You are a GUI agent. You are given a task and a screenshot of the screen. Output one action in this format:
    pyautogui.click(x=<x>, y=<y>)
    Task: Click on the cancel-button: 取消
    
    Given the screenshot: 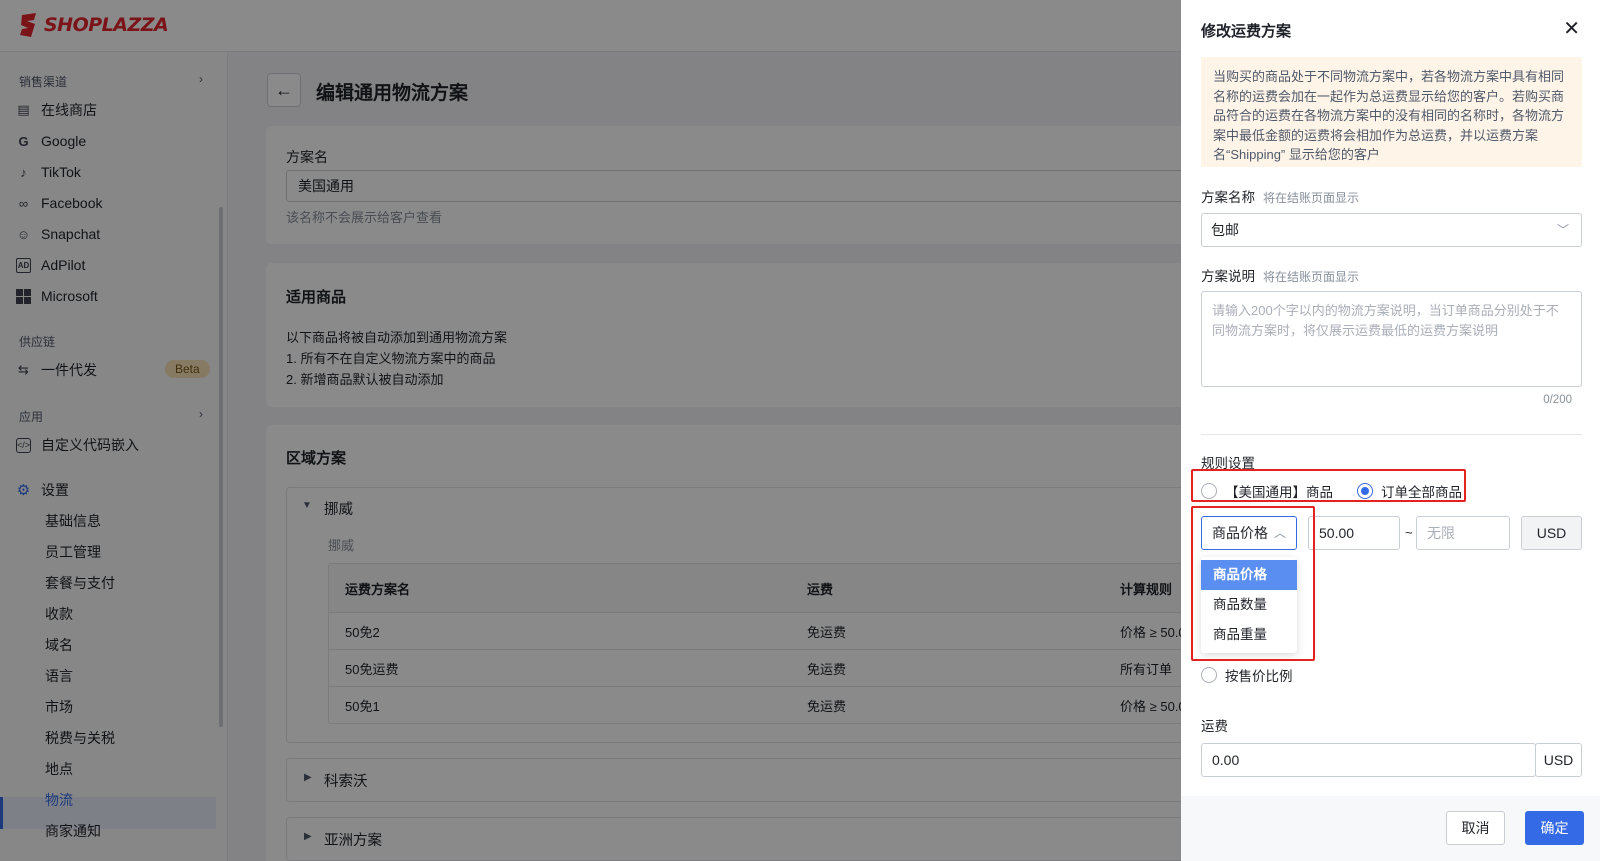 What is the action you would take?
    pyautogui.click(x=1475, y=828)
    